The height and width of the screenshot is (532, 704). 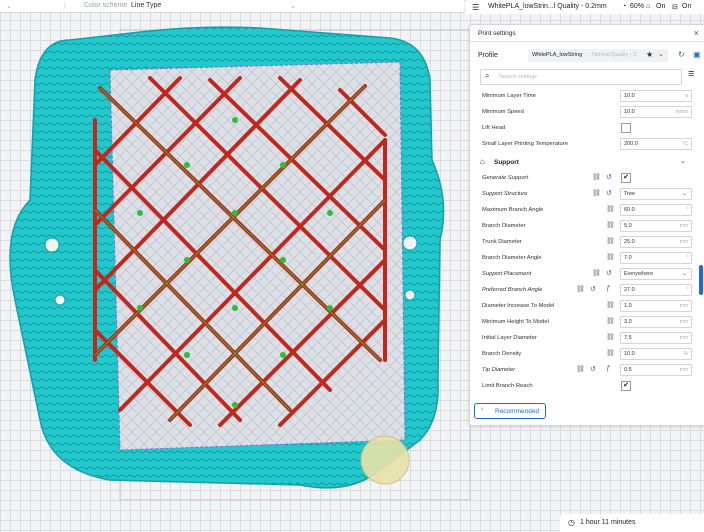 I want to click on setting-label: Maximum Branch Angle, so click(x=513, y=210).